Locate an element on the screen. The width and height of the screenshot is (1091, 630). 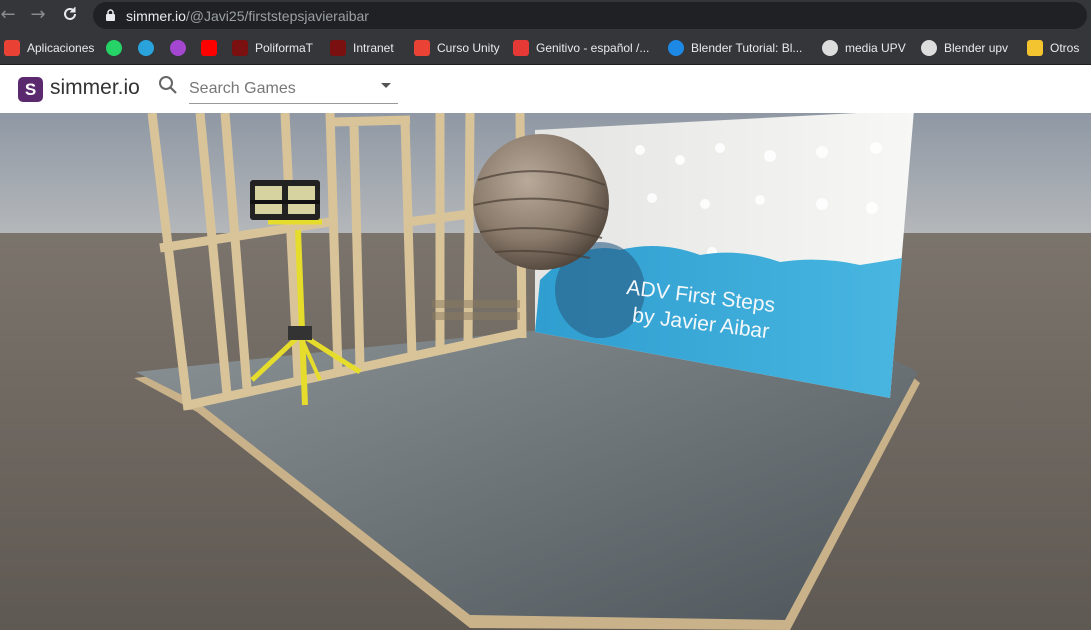
bookmark-item: Aplicaciones is located at coordinates (49, 48).